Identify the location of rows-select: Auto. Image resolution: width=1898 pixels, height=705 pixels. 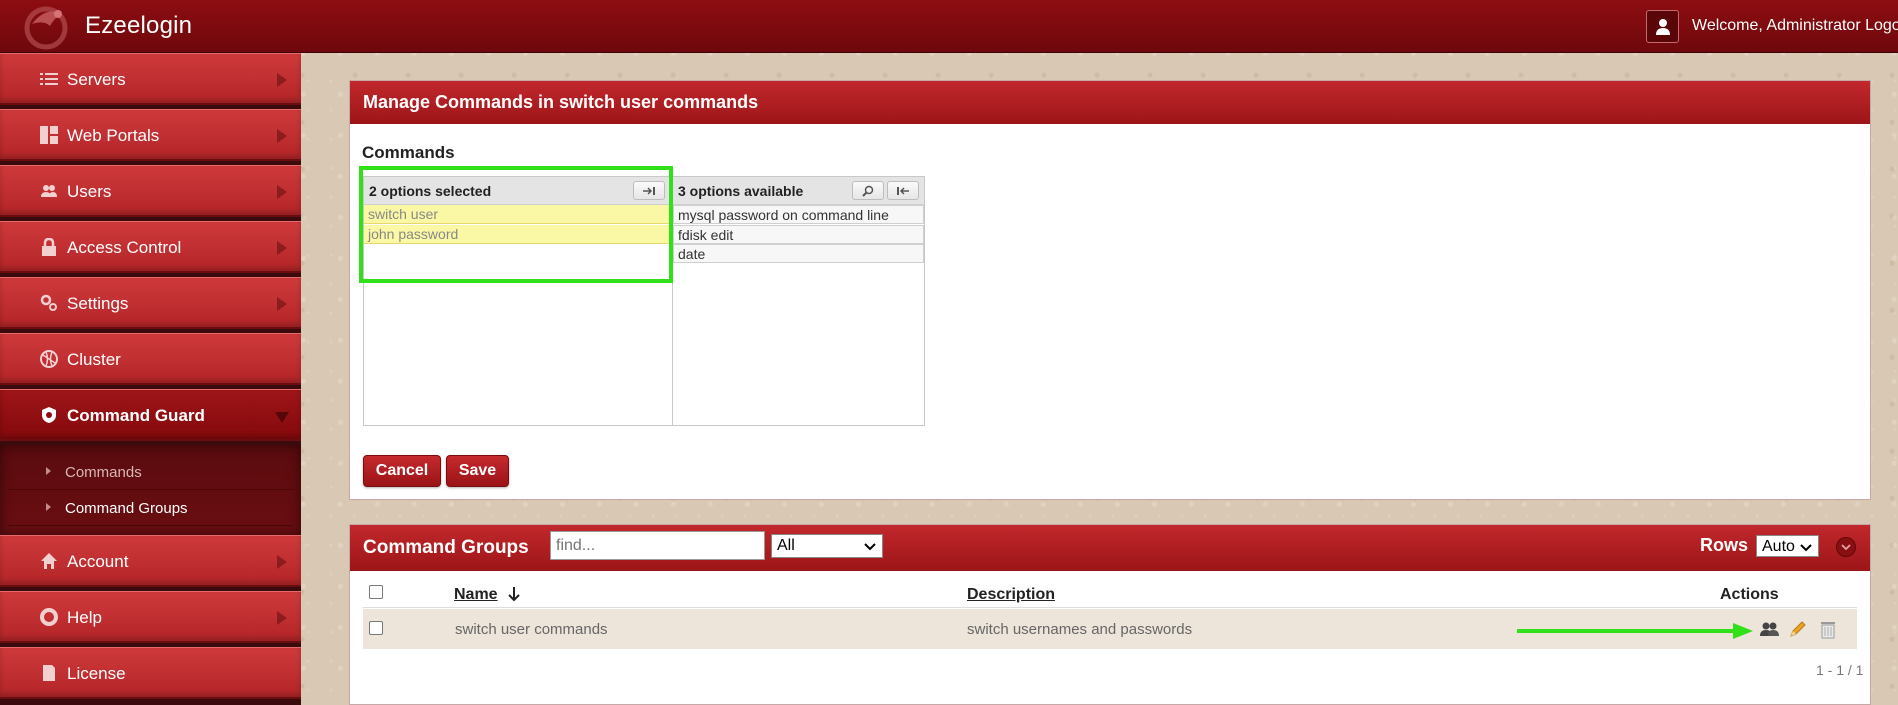
(1787, 546).